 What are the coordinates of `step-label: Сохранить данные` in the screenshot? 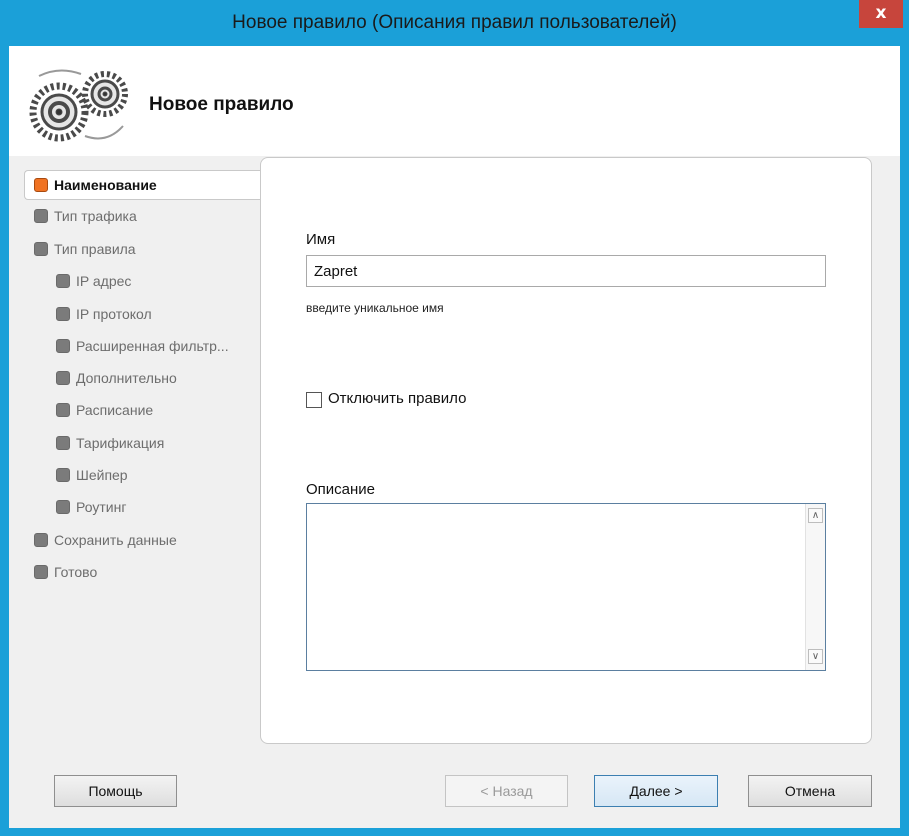 It's located at (115, 540).